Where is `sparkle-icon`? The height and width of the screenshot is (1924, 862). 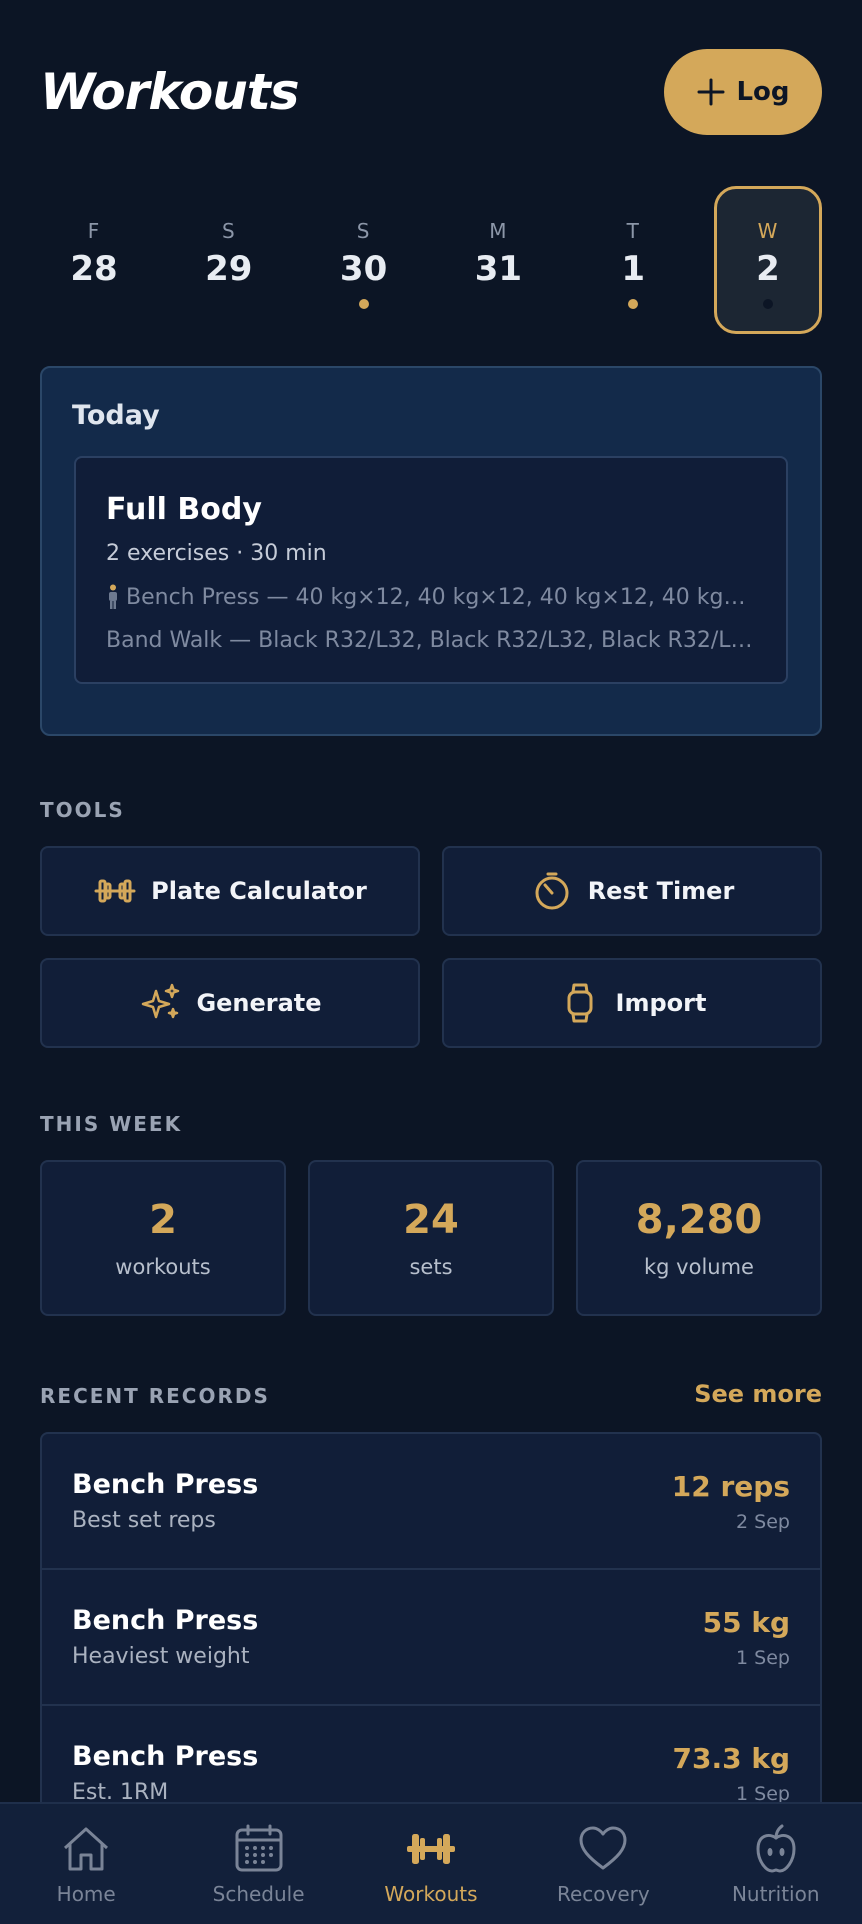
sparkle-icon is located at coordinates (161, 1001).